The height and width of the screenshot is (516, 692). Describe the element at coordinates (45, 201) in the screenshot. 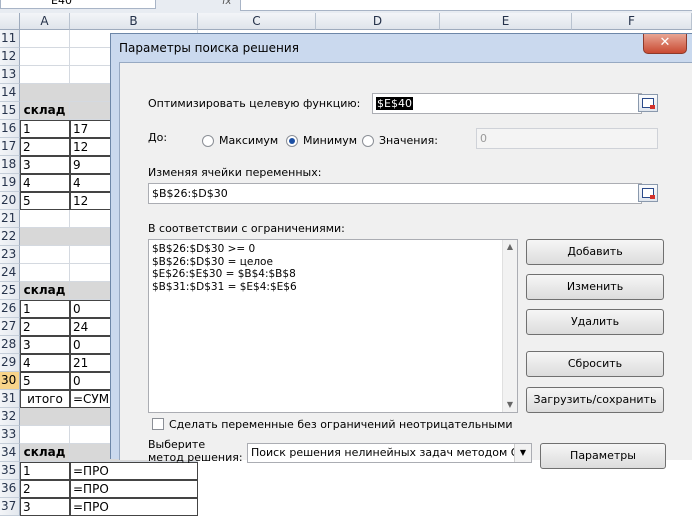

I see `cell-a20-value: 5` at that location.